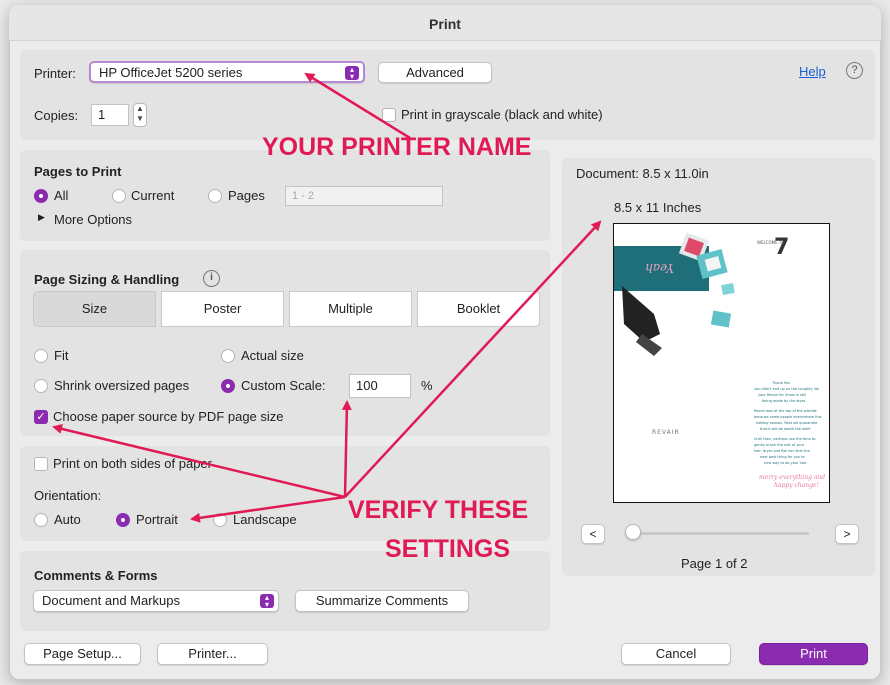  I want to click on arrow-to-preview, so click(473, 359).